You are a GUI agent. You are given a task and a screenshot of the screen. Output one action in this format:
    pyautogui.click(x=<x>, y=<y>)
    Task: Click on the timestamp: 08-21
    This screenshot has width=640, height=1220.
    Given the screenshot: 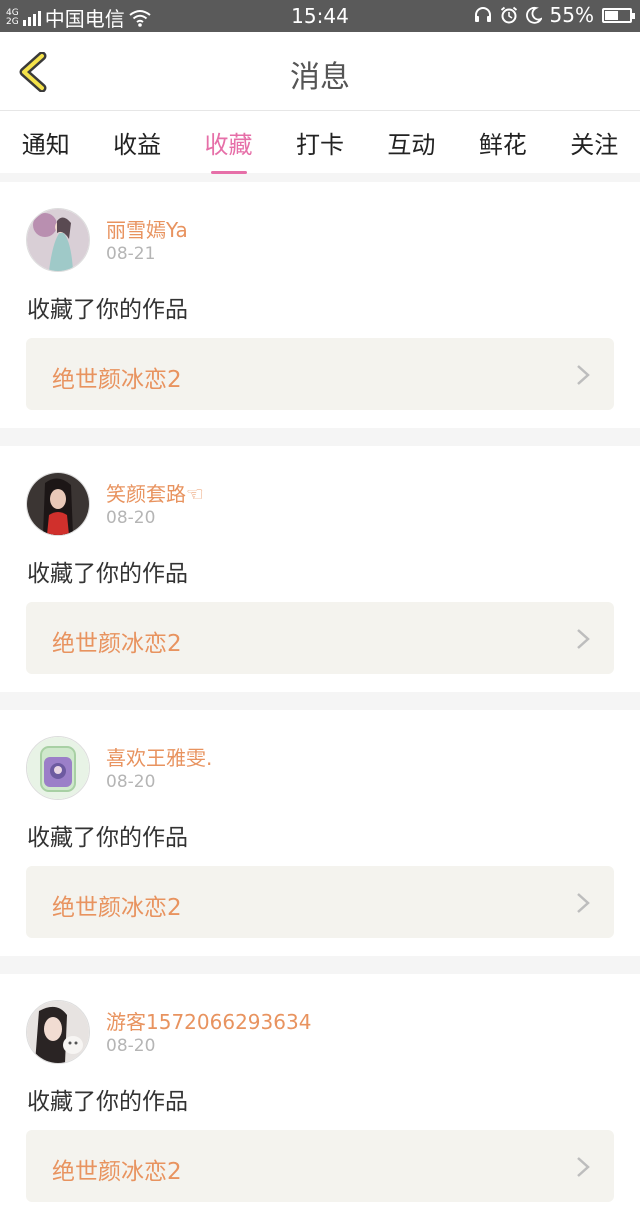 What is the action you would take?
    pyautogui.click(x=131, y=254)
    